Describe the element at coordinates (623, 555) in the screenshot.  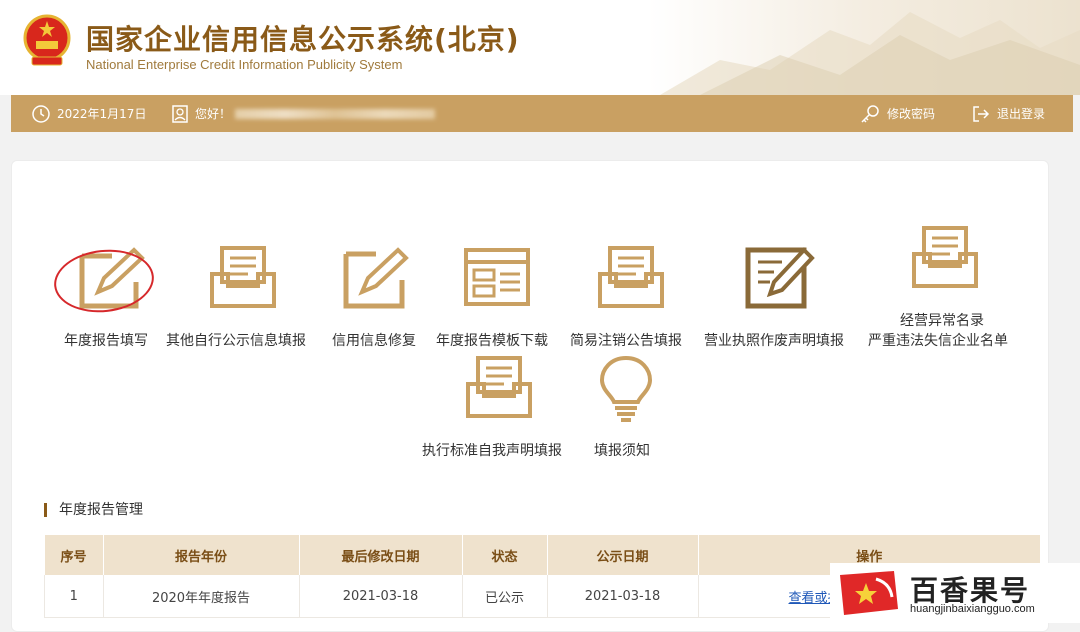
I see `col-header: 公示日期` at that location.